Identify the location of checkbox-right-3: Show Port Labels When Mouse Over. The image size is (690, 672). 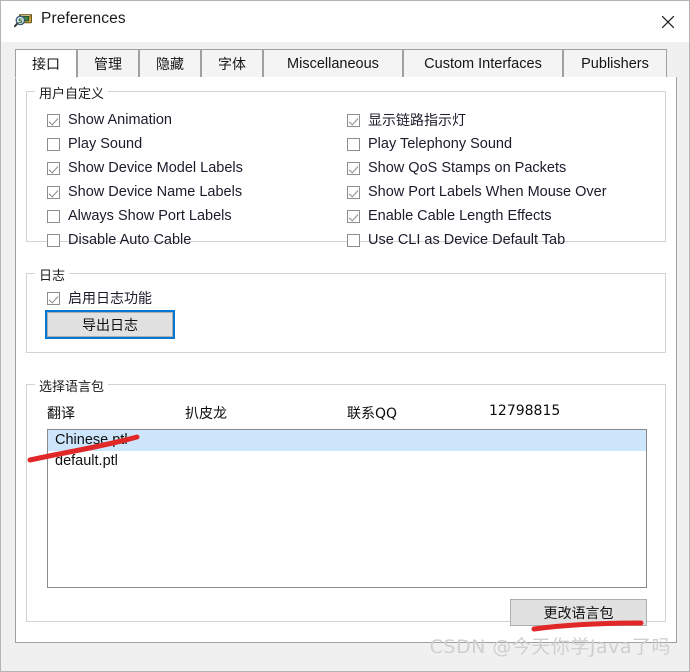
(477, 192).